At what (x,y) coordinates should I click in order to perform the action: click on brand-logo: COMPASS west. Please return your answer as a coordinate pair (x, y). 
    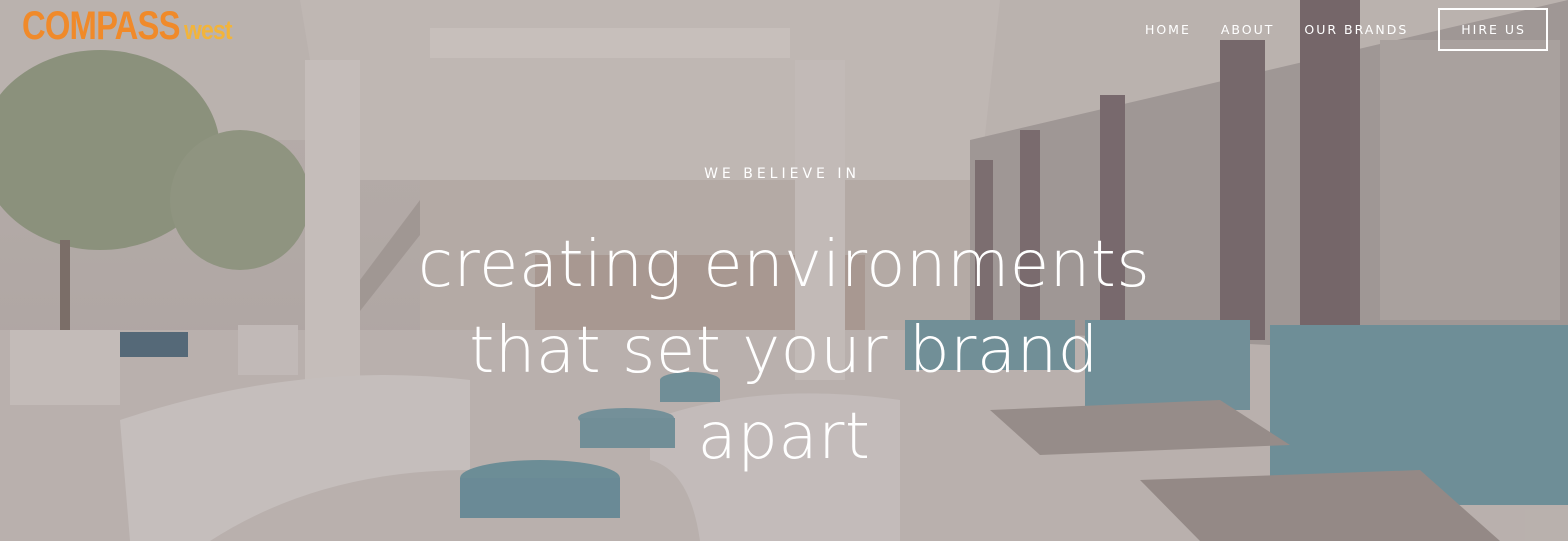
    Looking at the image, I should click on (131, 24).